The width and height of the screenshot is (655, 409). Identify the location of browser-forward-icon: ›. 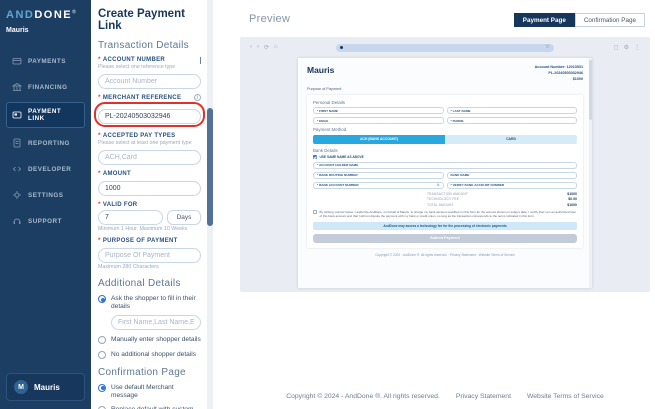
(258, 47).